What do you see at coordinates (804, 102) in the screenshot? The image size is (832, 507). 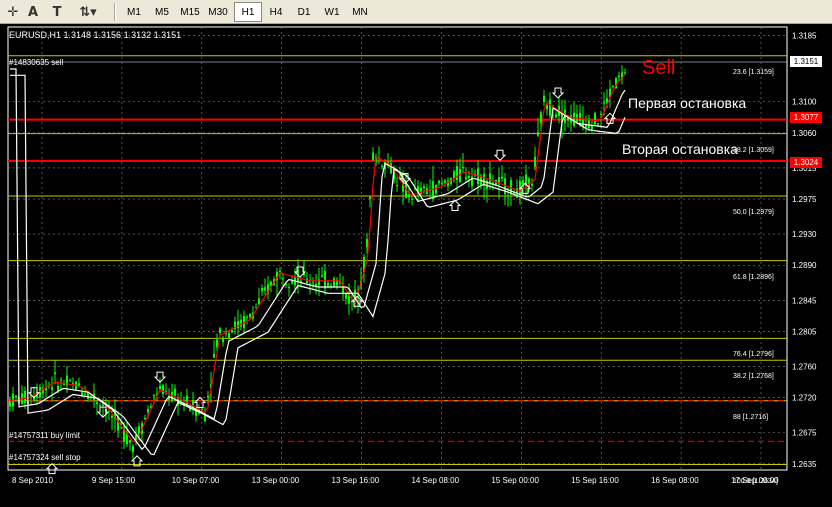 I see `price-axis-label: 1.3100` at bounding box center [804, 102].